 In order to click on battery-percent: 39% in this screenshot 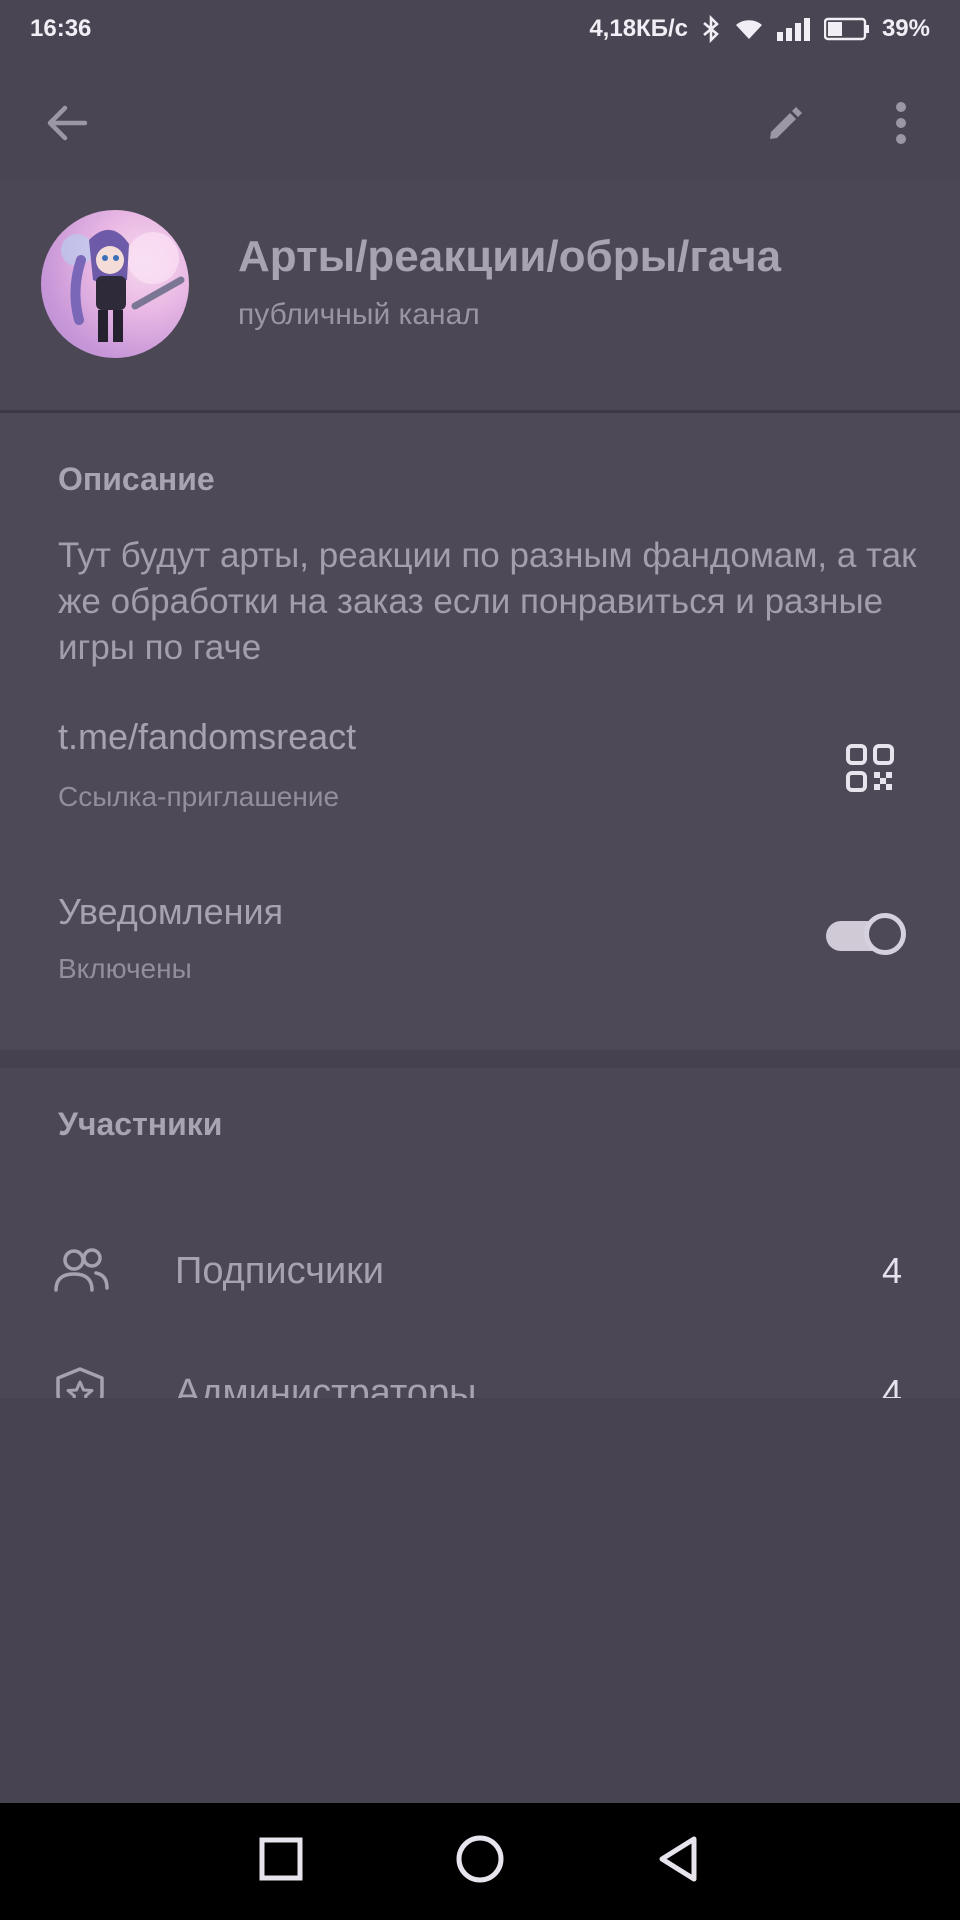, I will do `click(905, 28)`.